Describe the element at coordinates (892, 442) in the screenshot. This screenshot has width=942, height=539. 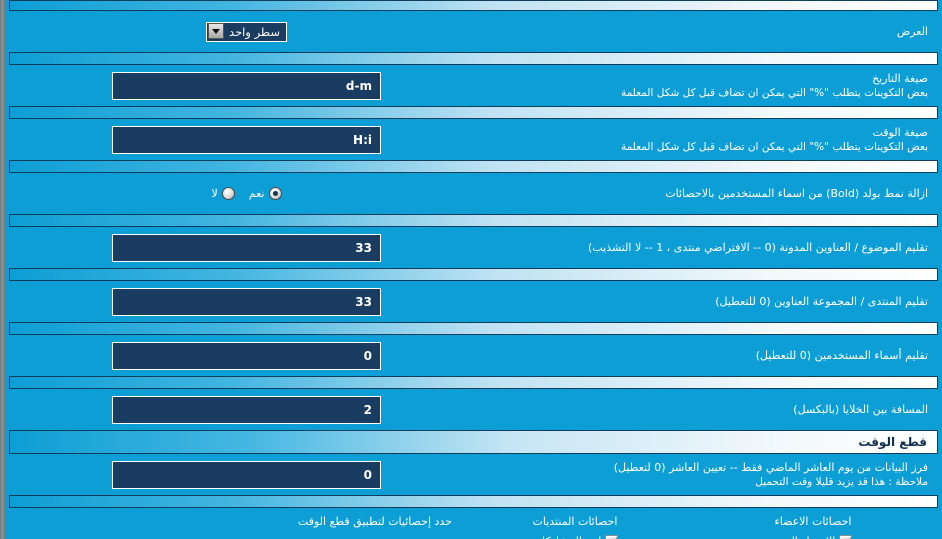
I see `section-header-time-cut-label: قطع الوقت` at that location.